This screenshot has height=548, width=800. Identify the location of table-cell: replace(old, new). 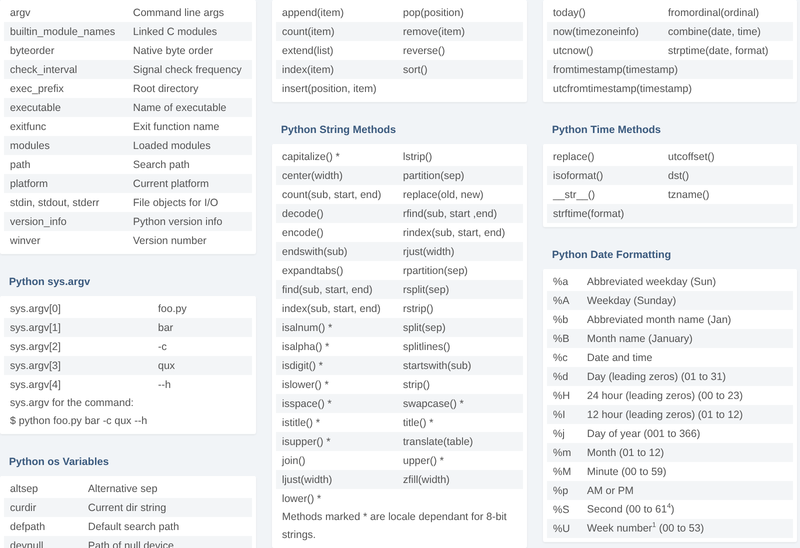
(443, 194).